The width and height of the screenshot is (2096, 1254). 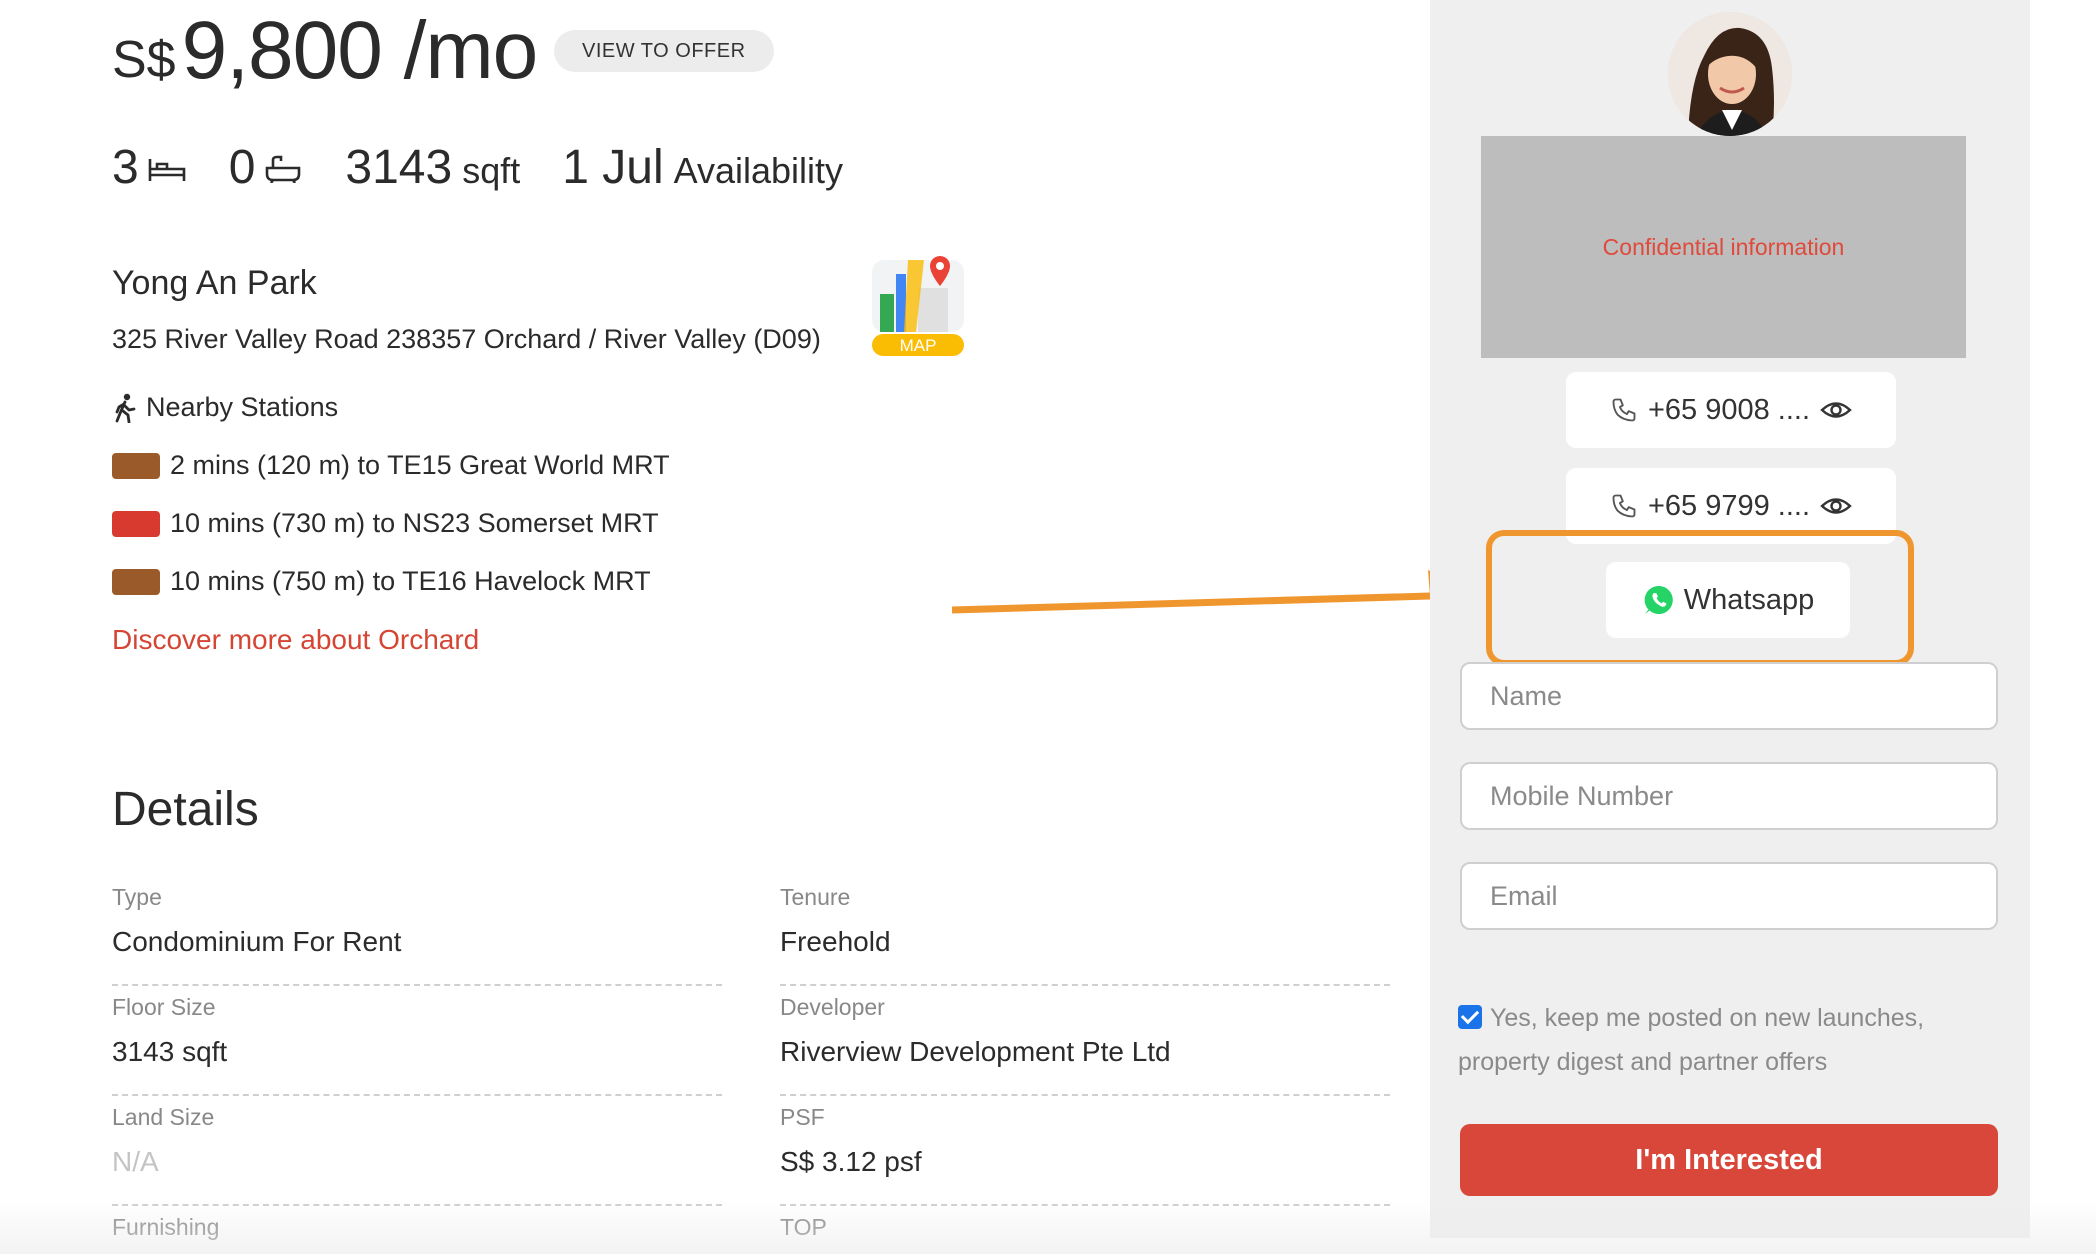 I want to click on bathtub-icon, so click(x=283, y=169).